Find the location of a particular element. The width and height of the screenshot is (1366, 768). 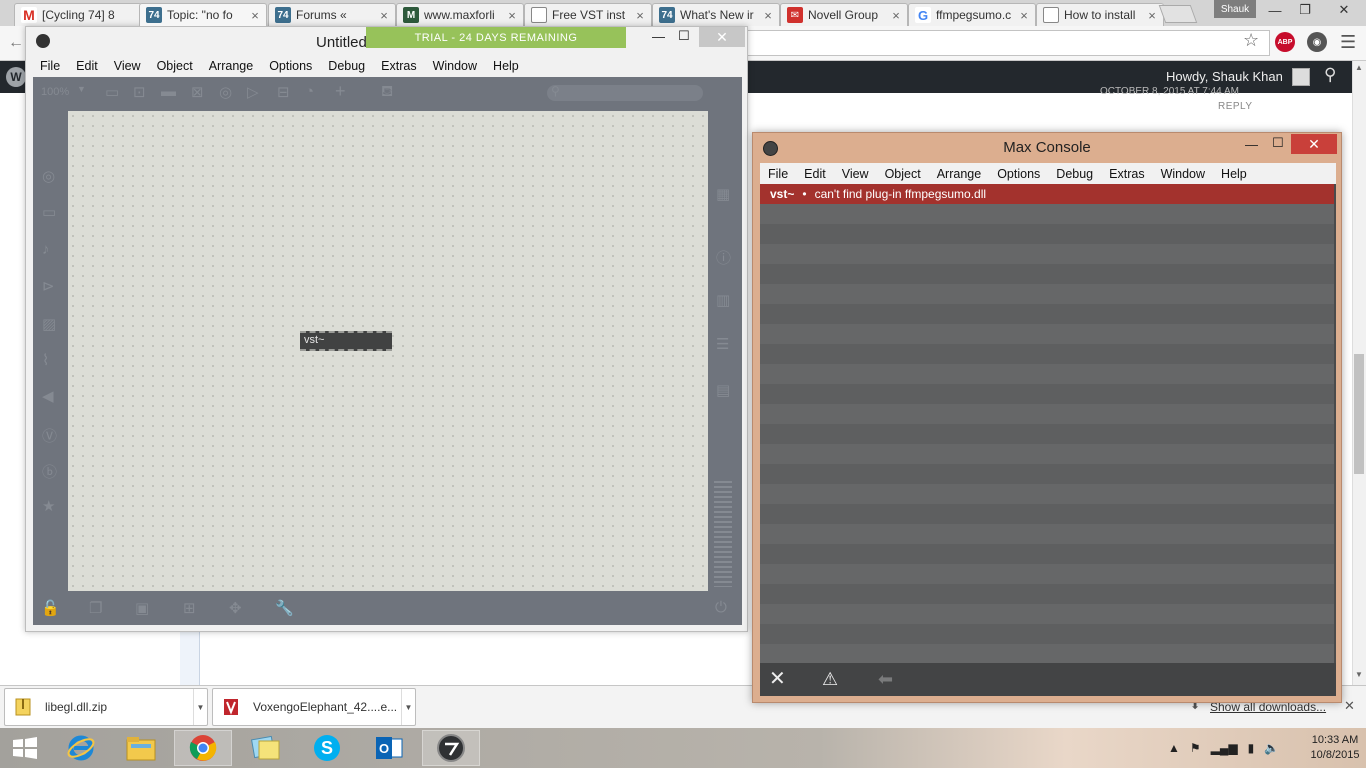

windows-start-icon is located at coordinates (25, 748).